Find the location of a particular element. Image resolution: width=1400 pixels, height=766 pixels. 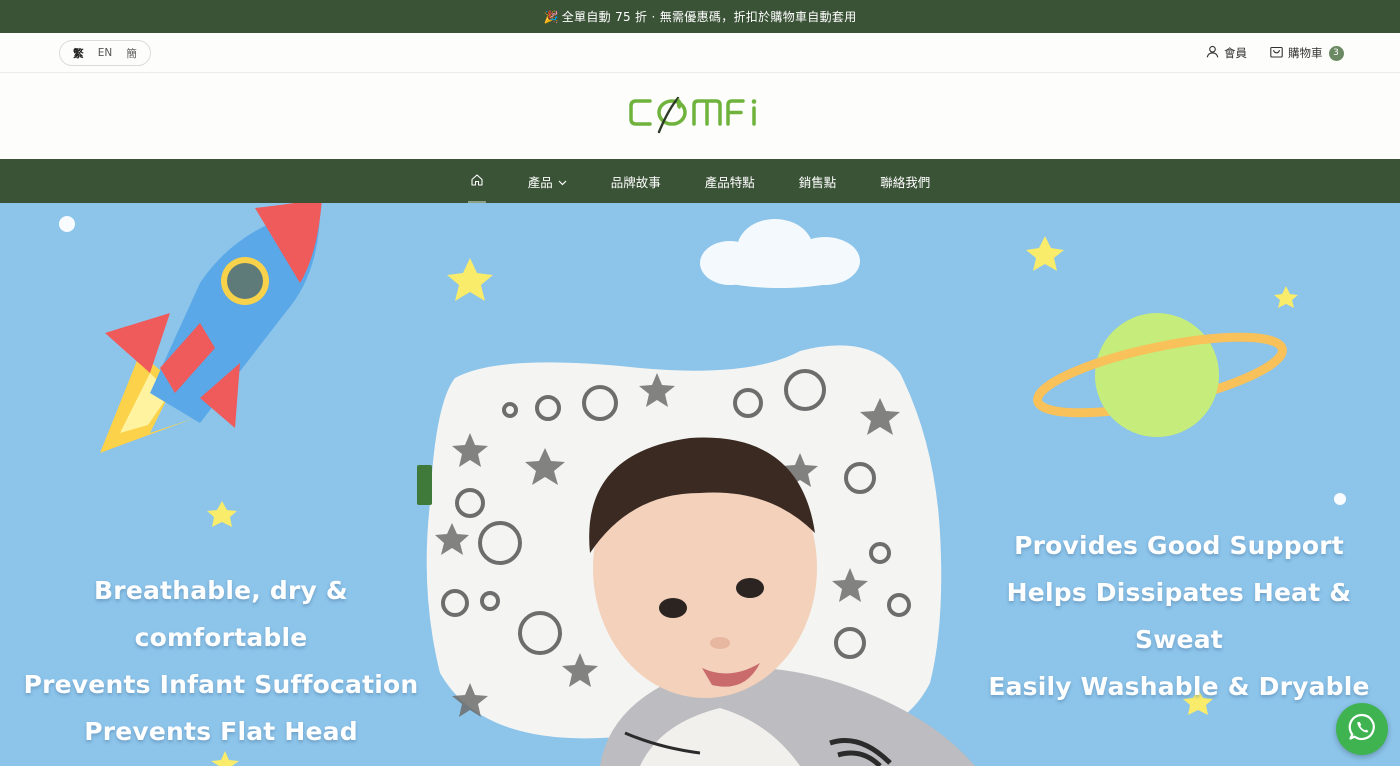

brand-logo is located at coordinates (701, 116).